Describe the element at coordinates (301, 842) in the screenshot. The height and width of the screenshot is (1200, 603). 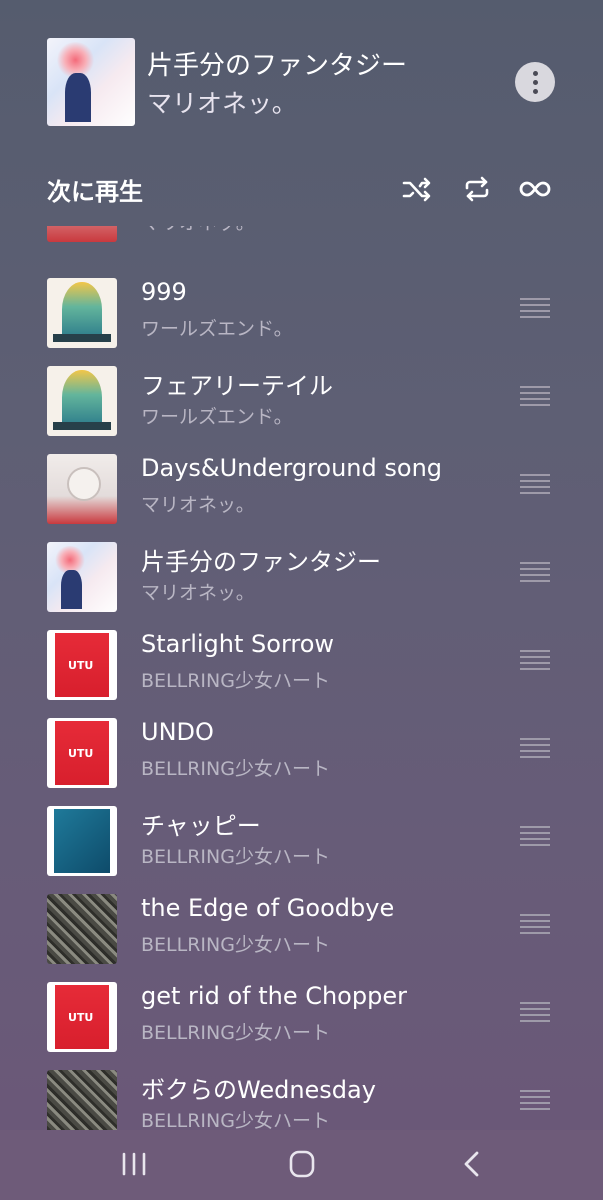
I see `queue-row: チャッピー BELLRING少女ハート` at that location.